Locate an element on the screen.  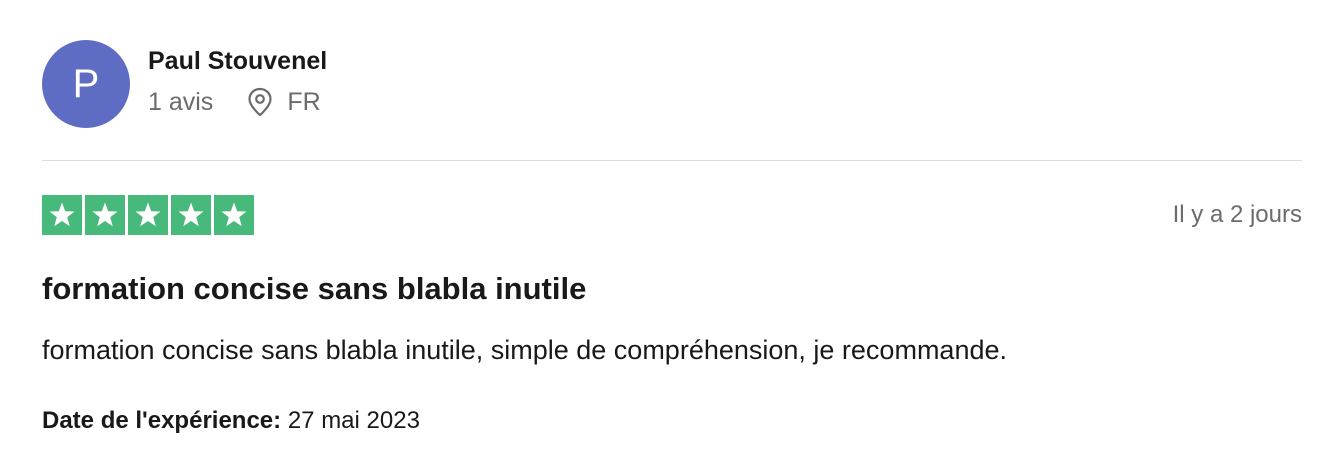
avatar: P is located at coordinates (86, 84).